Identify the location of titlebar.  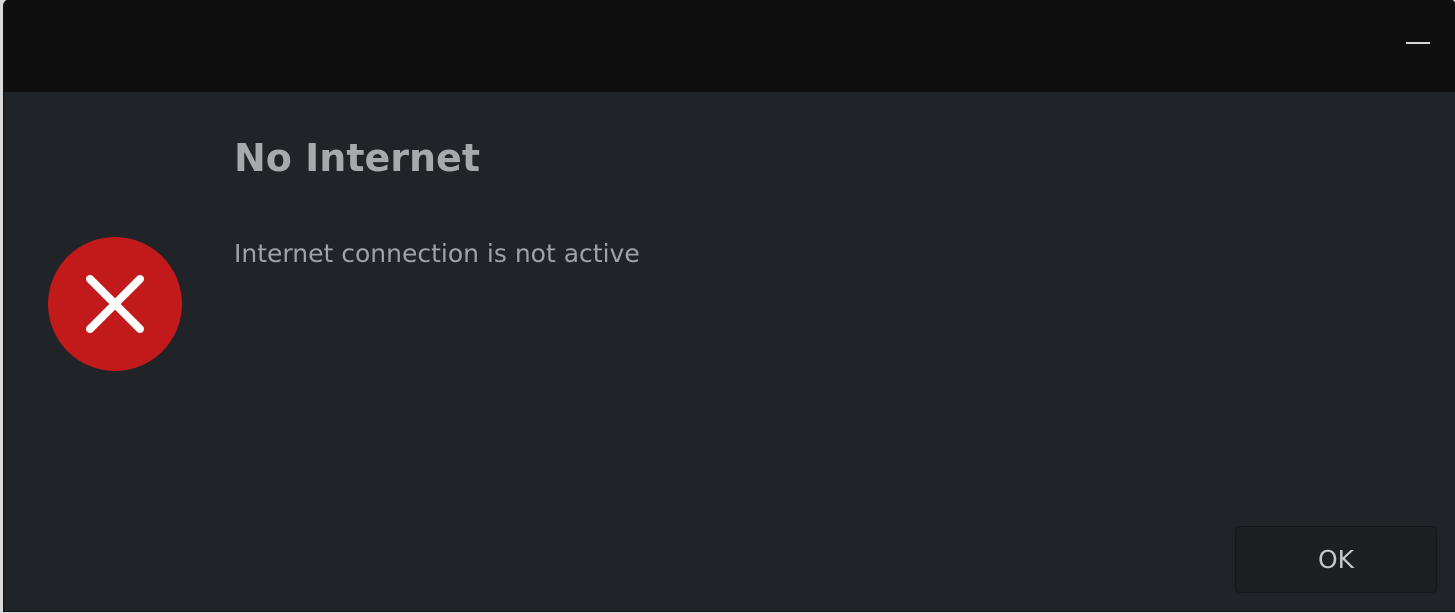
(729, 46).